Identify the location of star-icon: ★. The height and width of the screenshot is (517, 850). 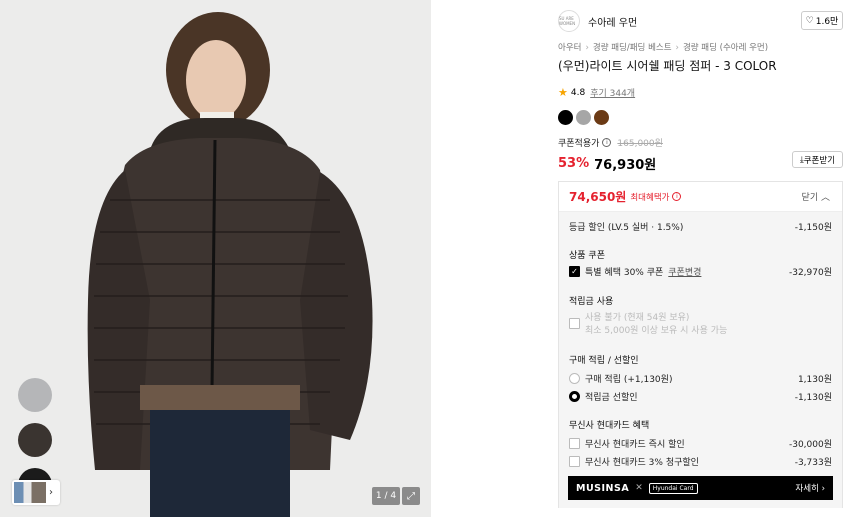
(563, 92).